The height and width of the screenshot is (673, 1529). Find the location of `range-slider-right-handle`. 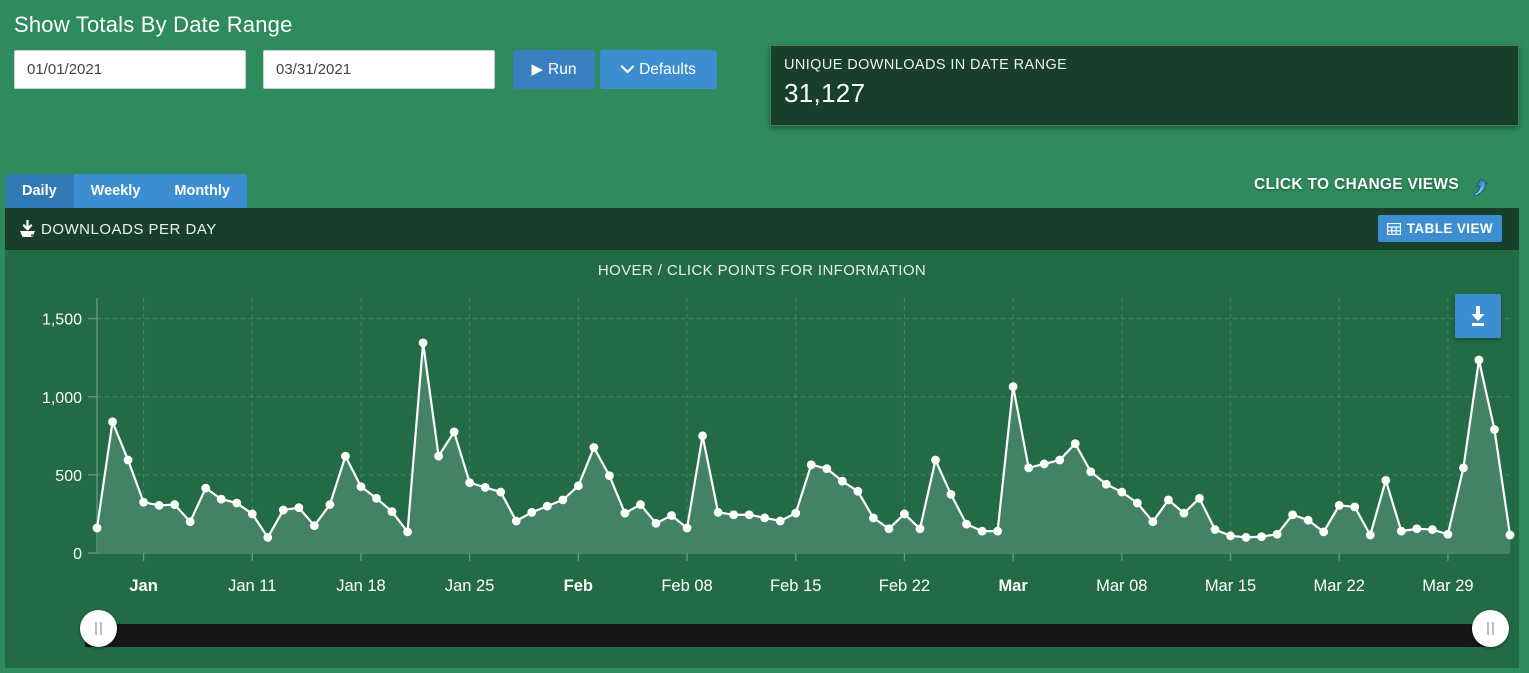

range-slider-right-handle is located at coordinates (1490, 628).